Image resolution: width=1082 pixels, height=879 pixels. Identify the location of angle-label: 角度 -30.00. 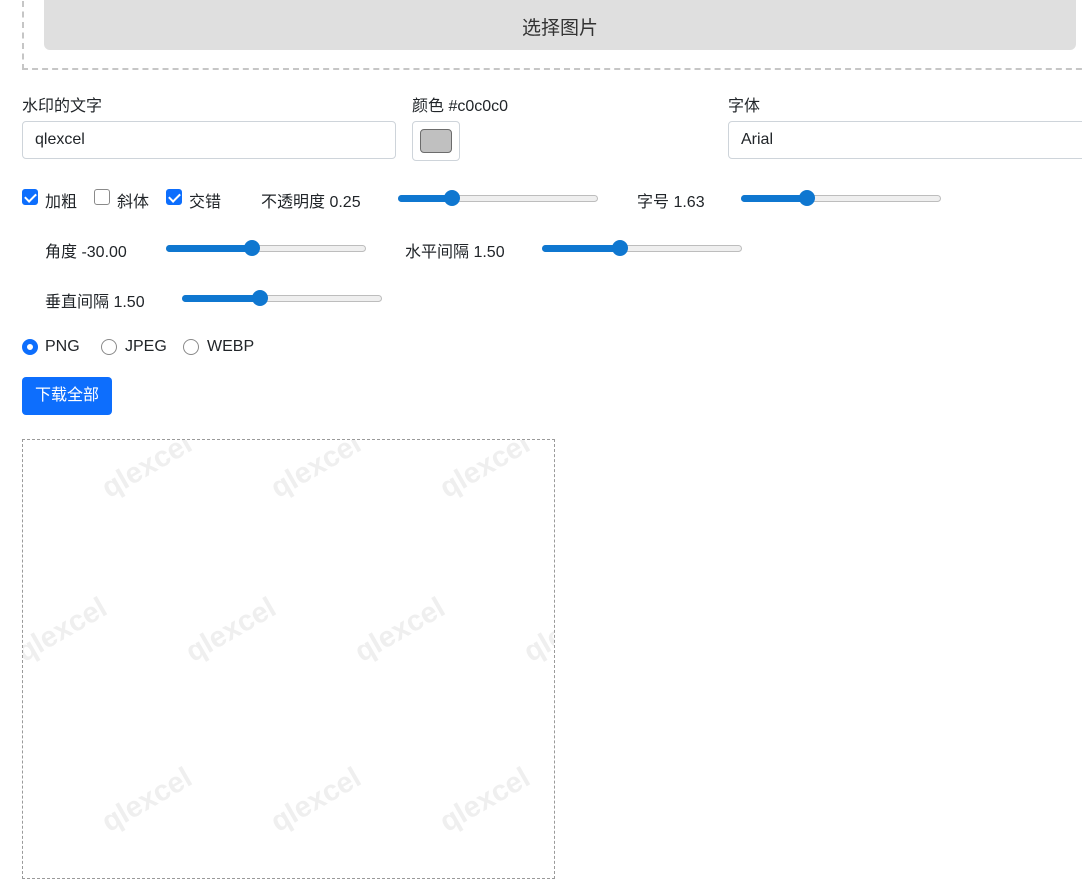
(86, 252).